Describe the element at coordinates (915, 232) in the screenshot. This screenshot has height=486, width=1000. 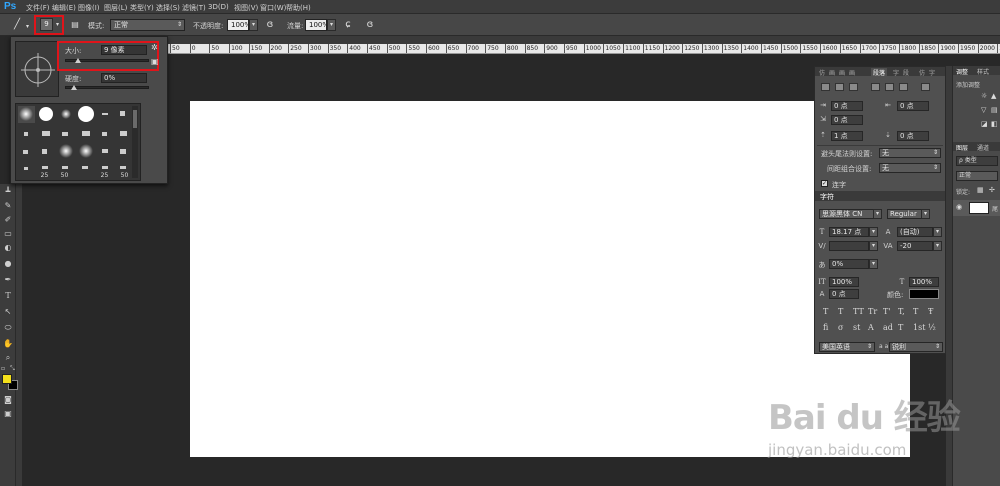
I see `leading-input: (自动)` at that location.